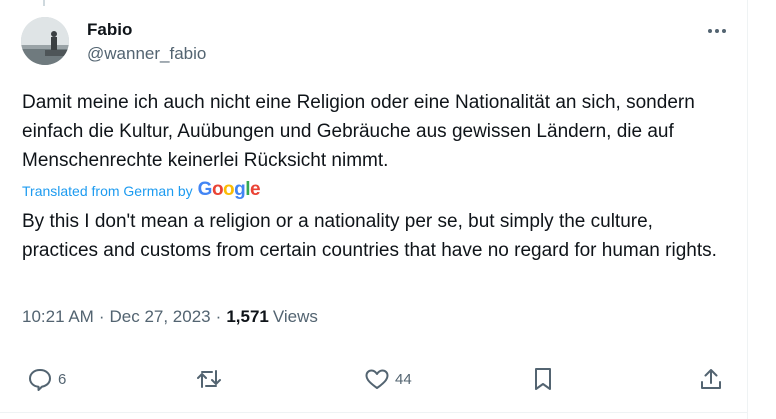 The width and height of the screenshot is (776, 419). What do you see at coordinates (247, 316) in the screenshot?
I see `views-count: 1,571` at bounding box center [247, 316].